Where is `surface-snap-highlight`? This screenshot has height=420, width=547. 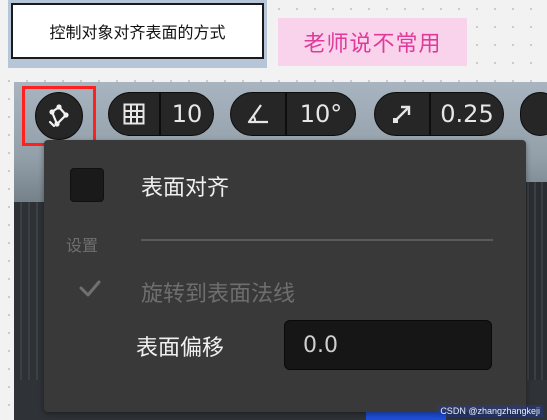 surface-snap-highlight is located at coordinates (59, 116).